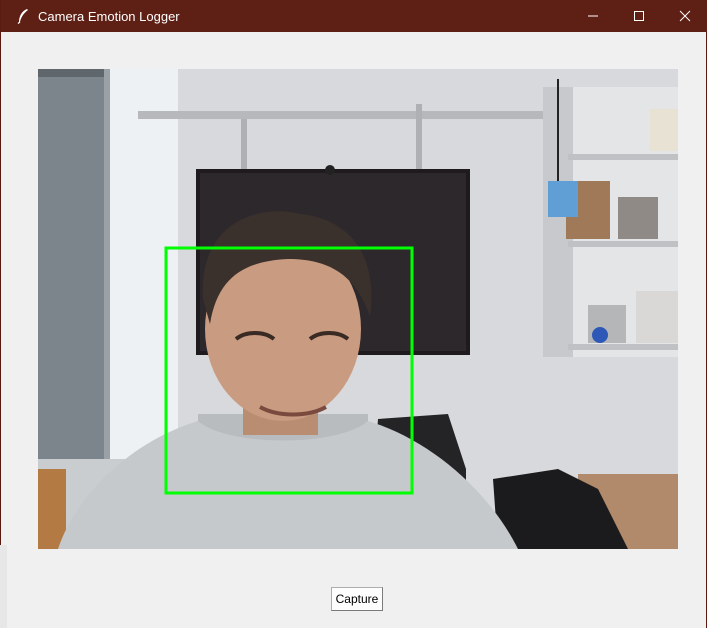 This screenshot has height=628, width=707. I want to click on title-bar: Camera Emotion Logger, so click(354, 16).